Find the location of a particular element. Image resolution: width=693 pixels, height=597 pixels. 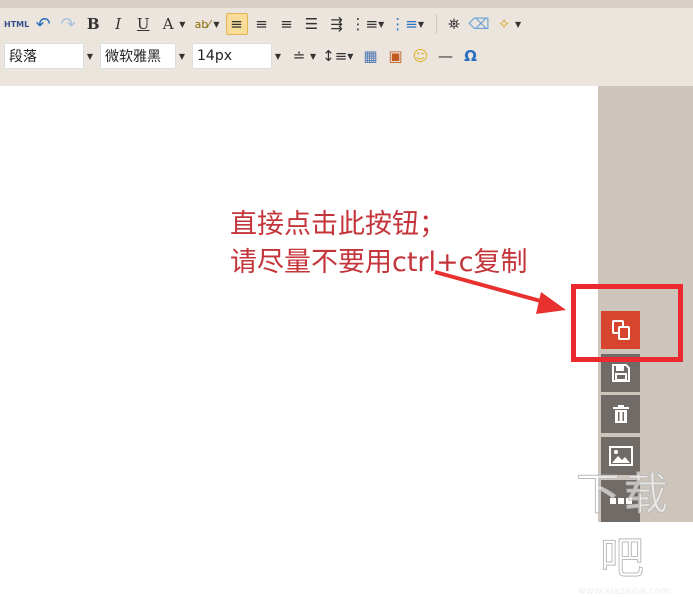

image-icon is located at coordinates (620, 456).